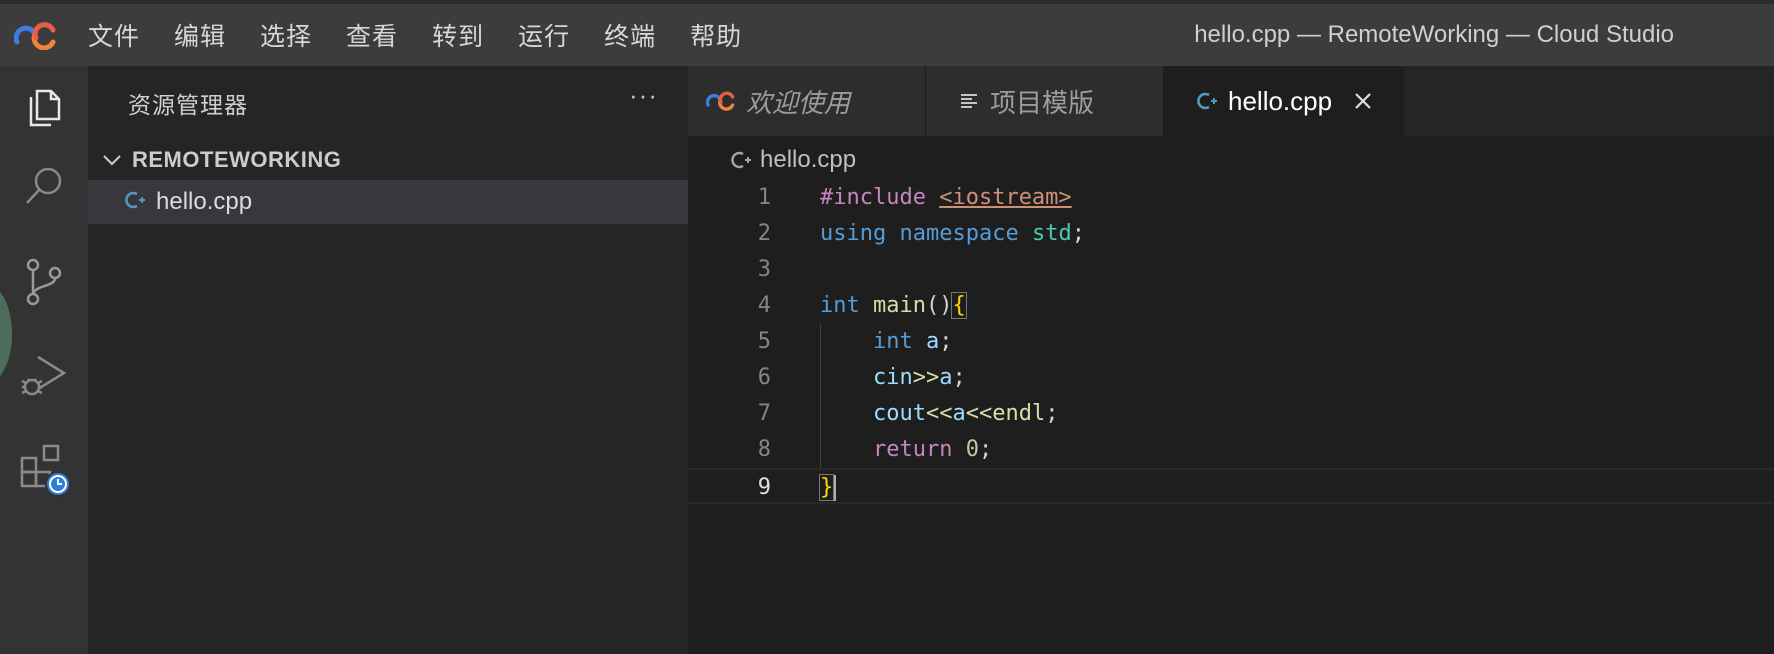 The width and height of the screenshot is (1774, 654). Describe the element at coordinates (44, 106) in the screenshot. I see `explorer-icon` at that location.